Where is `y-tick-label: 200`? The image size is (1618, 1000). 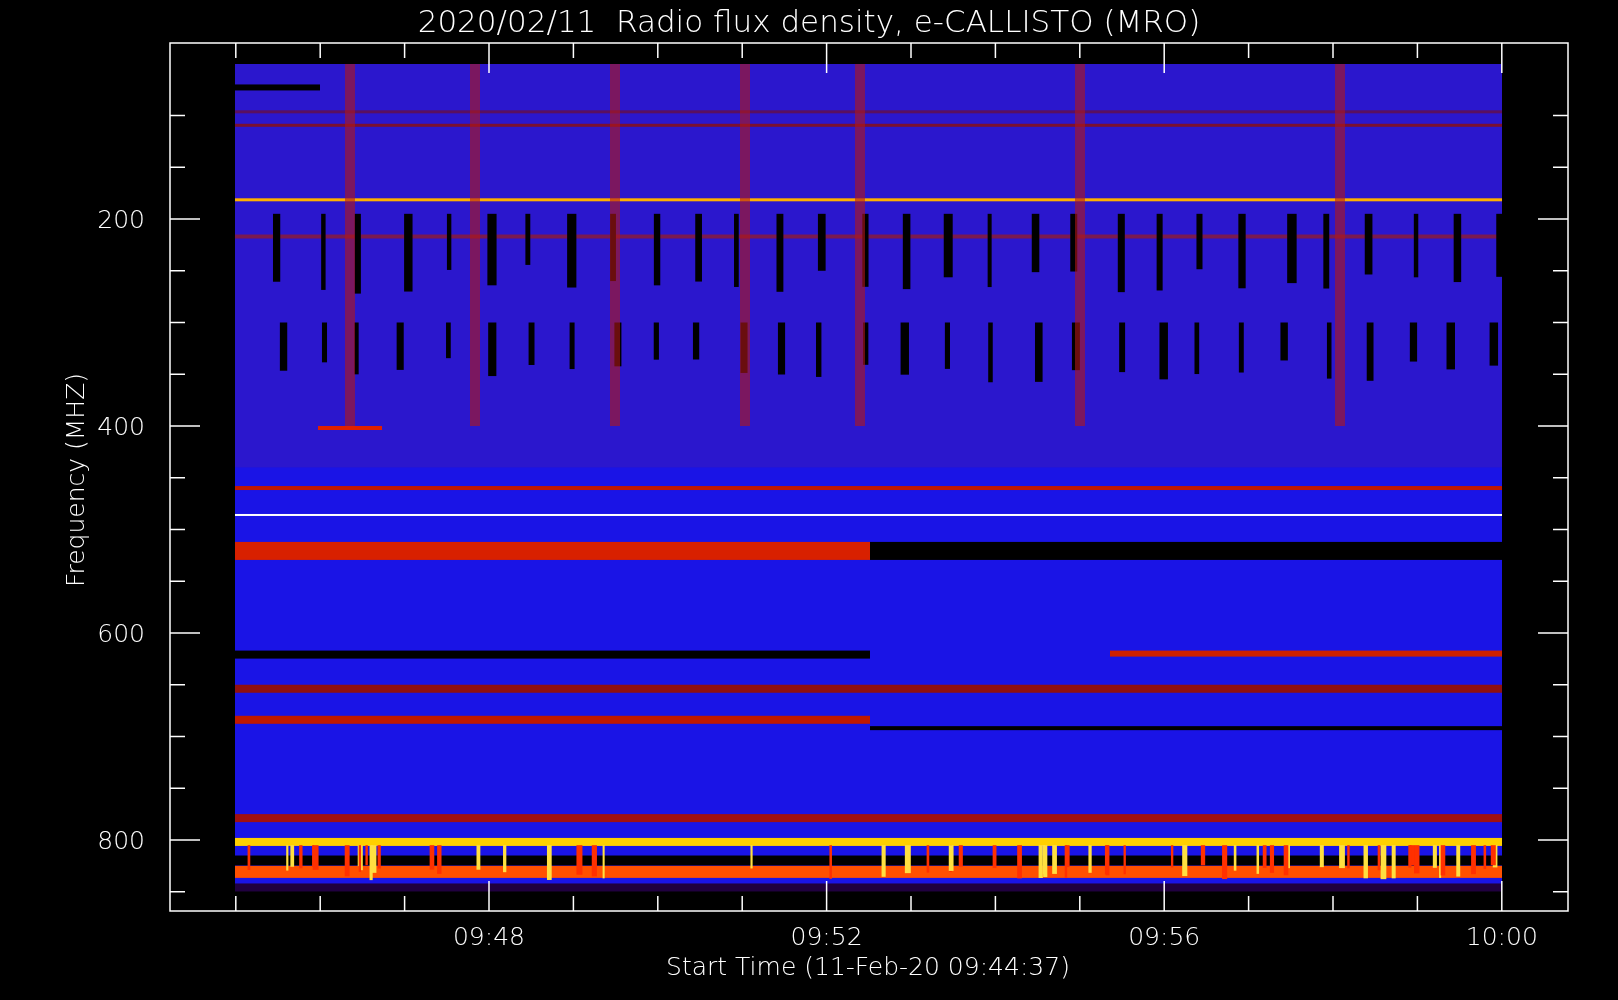
y-tick-label: 200 is located at coordinates (121, 219).